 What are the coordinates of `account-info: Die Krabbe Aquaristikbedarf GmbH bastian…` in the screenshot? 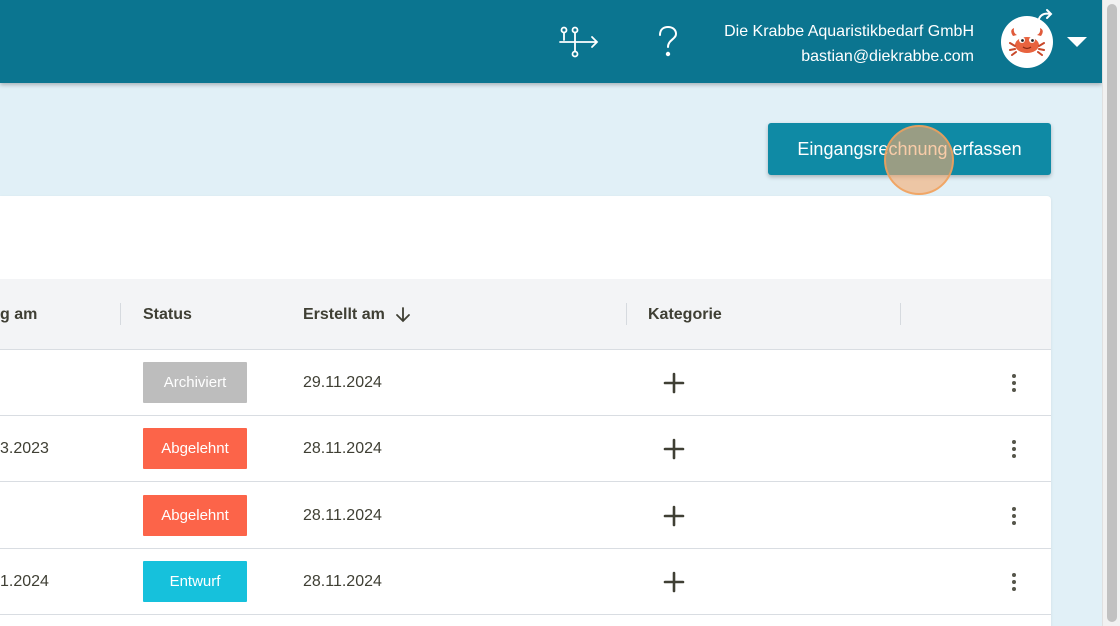 It's located at (849, 44).